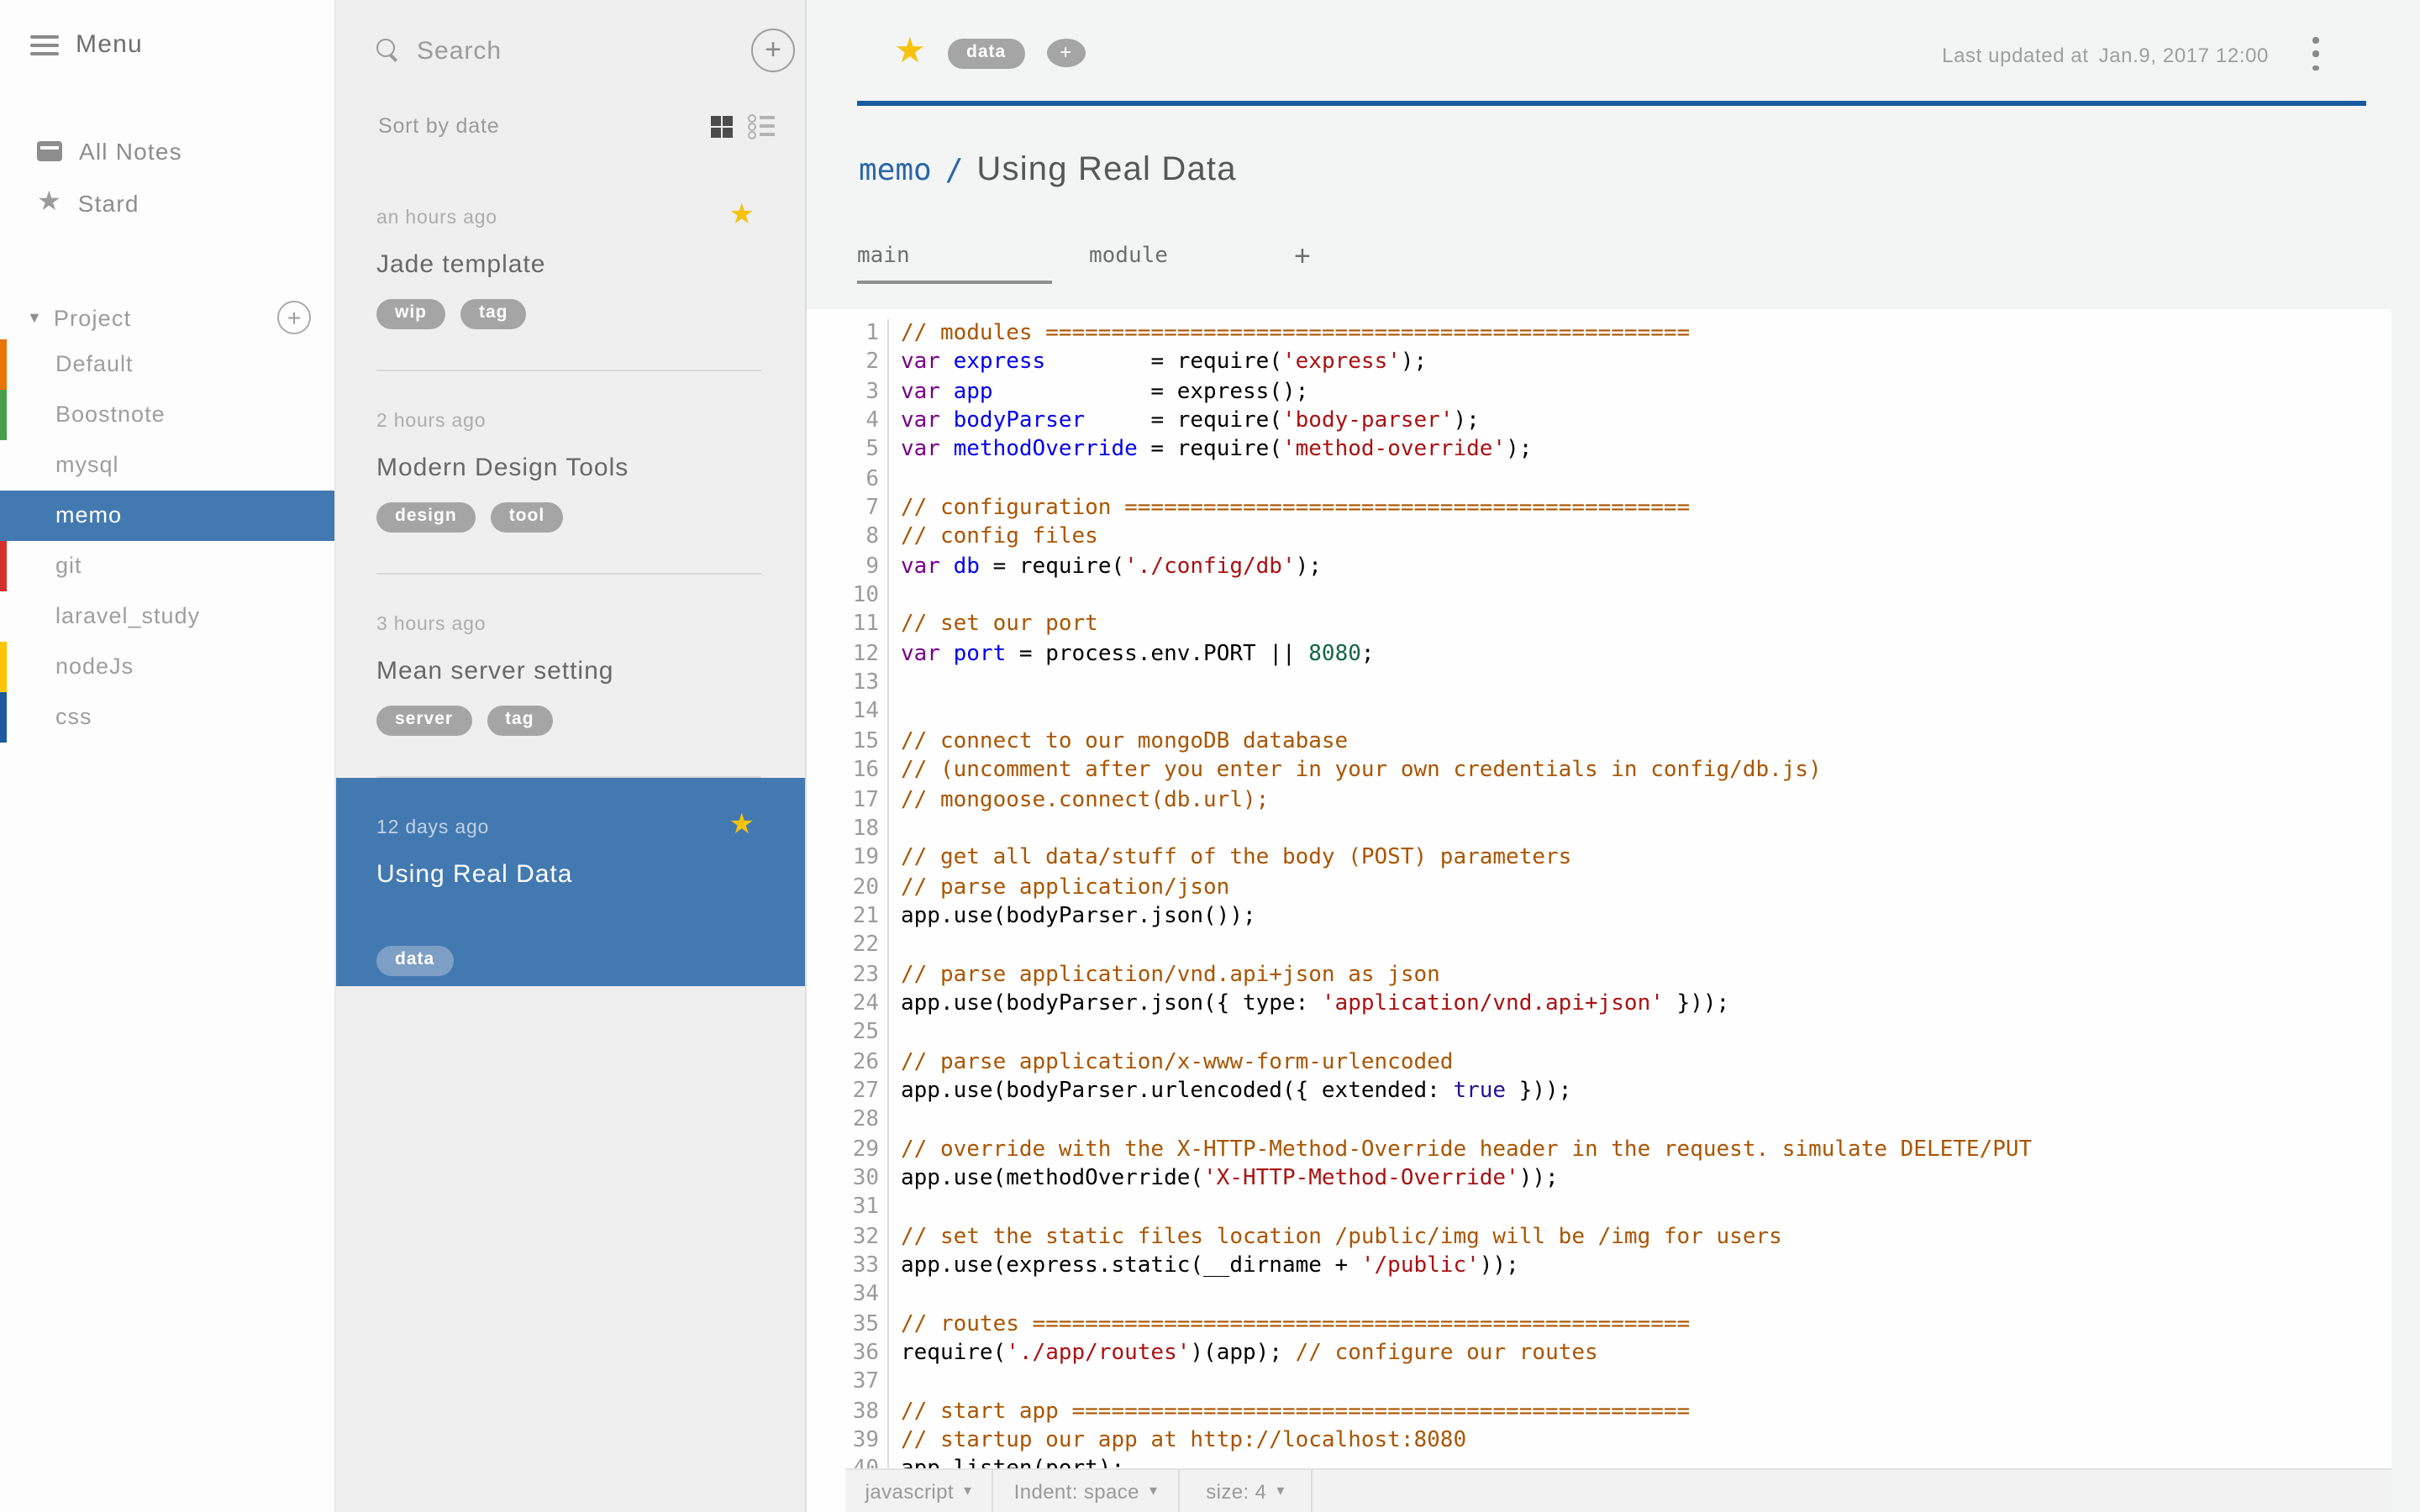 This screenshot has height=1512, width=2420. I want to click on indent-size-dropdown: size: 4 ▾, so click(1246, 1491).